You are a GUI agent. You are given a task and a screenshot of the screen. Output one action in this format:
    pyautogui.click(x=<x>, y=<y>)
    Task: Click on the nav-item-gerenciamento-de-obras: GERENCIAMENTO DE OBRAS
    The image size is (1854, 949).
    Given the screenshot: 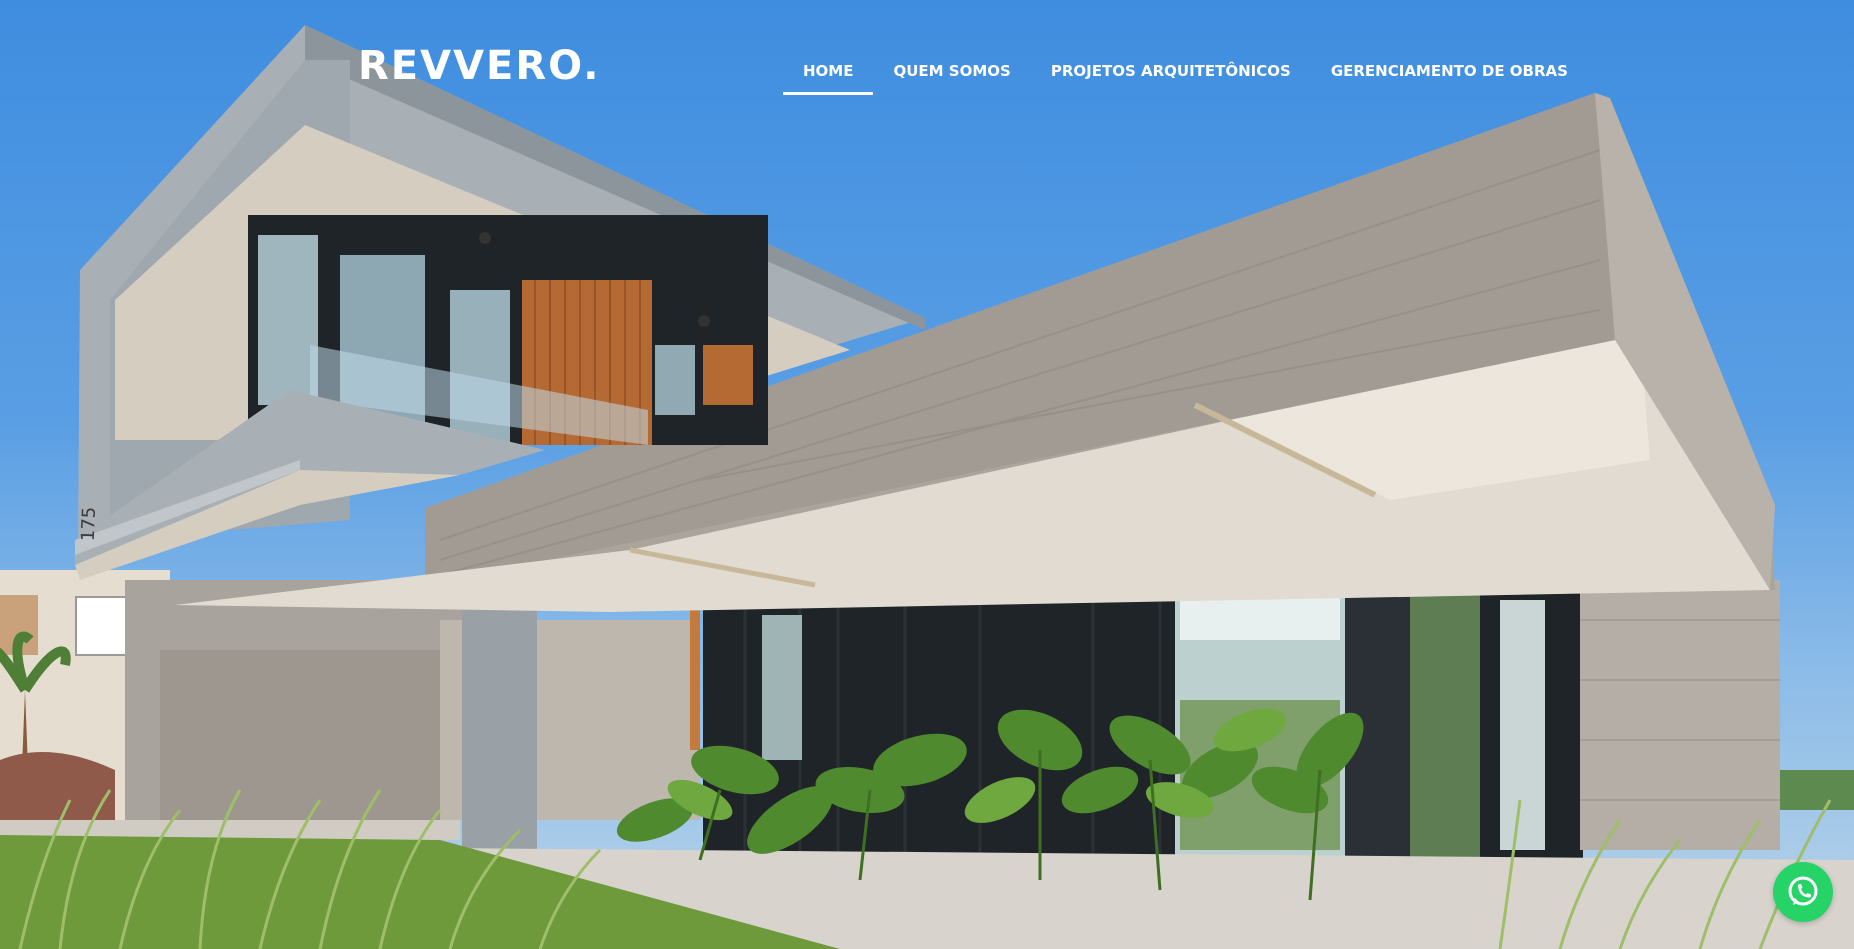 What is the action you would take?
    pyautogui.click(x=1449, y=66)
    